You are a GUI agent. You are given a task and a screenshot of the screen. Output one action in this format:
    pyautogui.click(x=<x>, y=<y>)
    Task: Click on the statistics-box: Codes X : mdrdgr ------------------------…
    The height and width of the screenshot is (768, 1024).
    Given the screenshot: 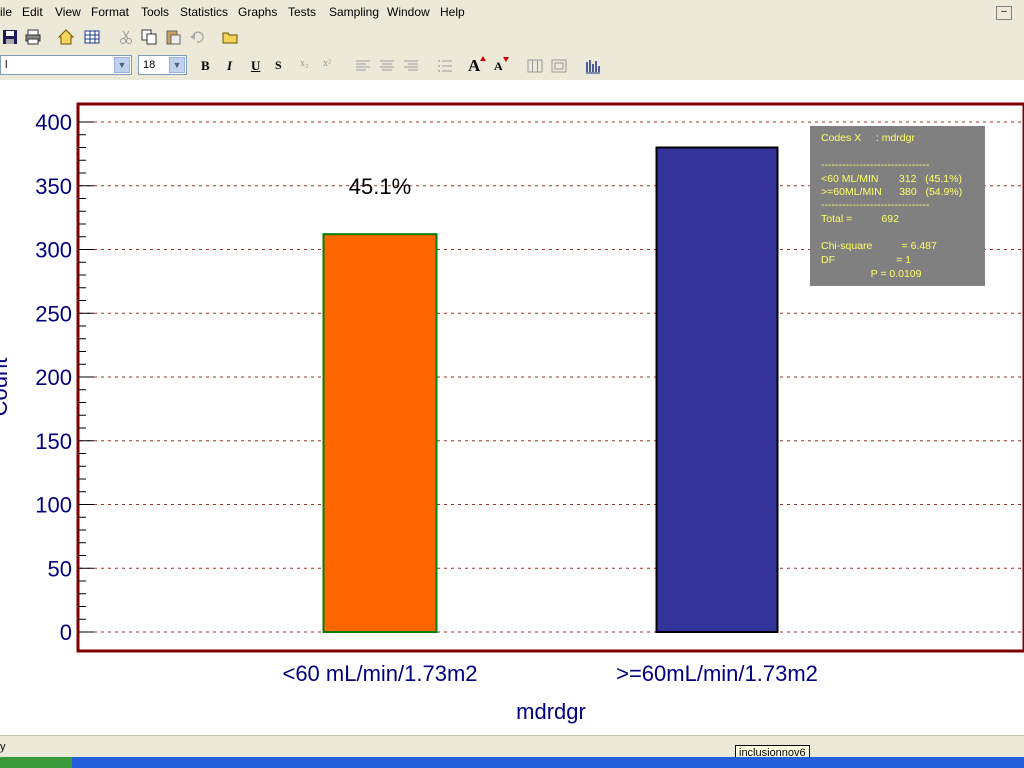 What is the action you would take?
    pyautogui.click(x=897, y=206)
    